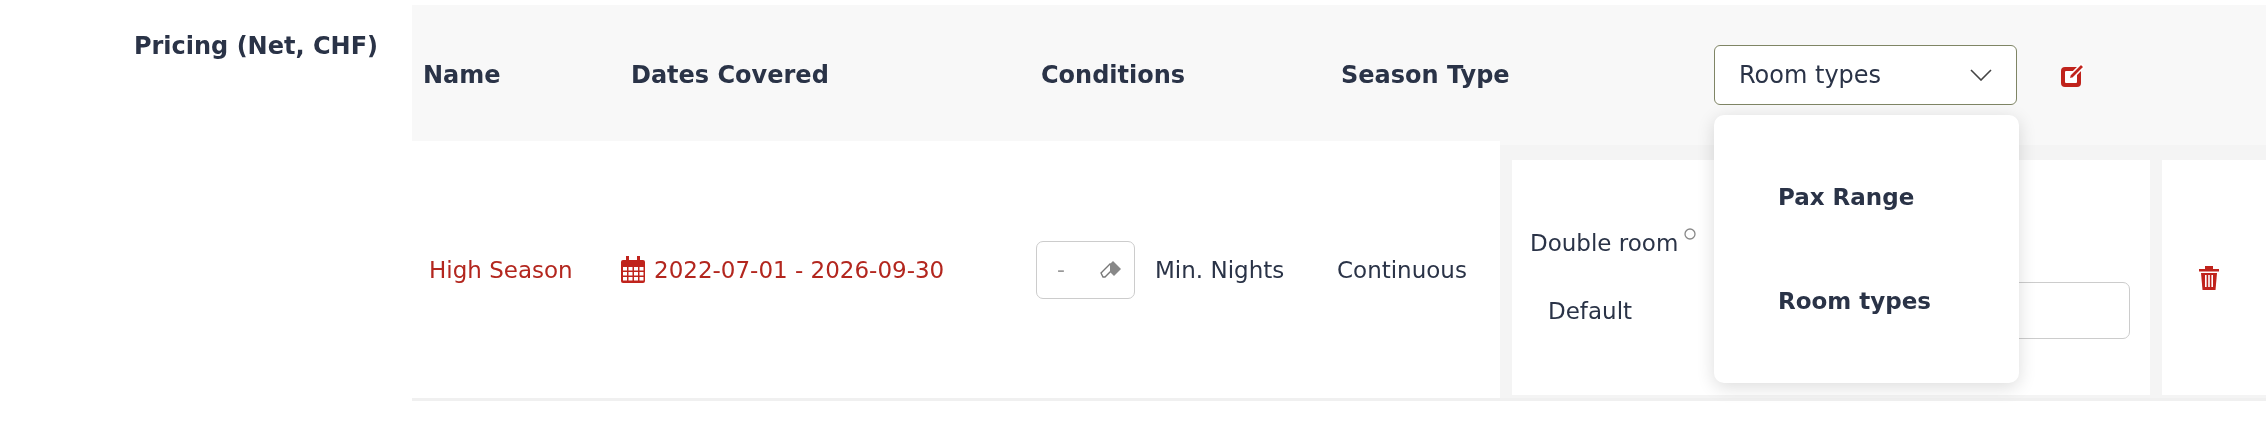  What do you see at coordinates (1590, 310) in the screenshot?
I see `rate-label: Default` at bounding box center [1590, 310].